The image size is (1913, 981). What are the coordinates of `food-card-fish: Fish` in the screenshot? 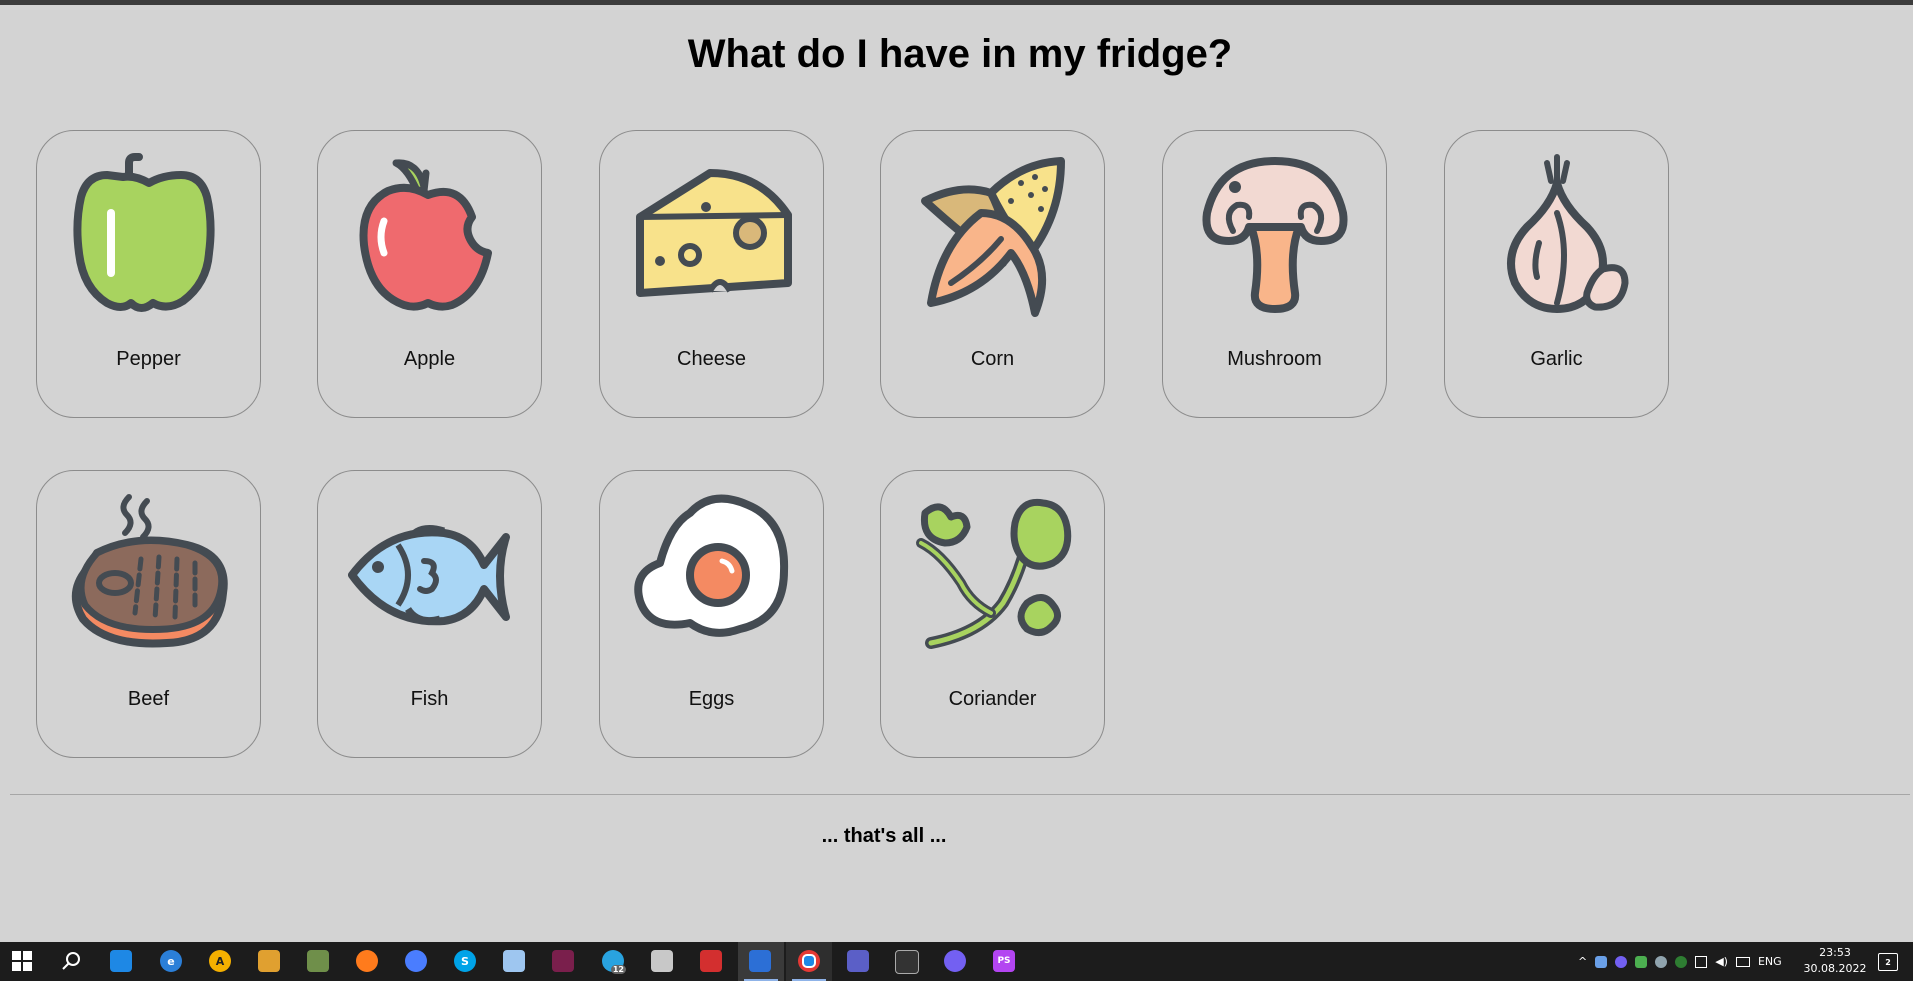 It's located at (429, 614).